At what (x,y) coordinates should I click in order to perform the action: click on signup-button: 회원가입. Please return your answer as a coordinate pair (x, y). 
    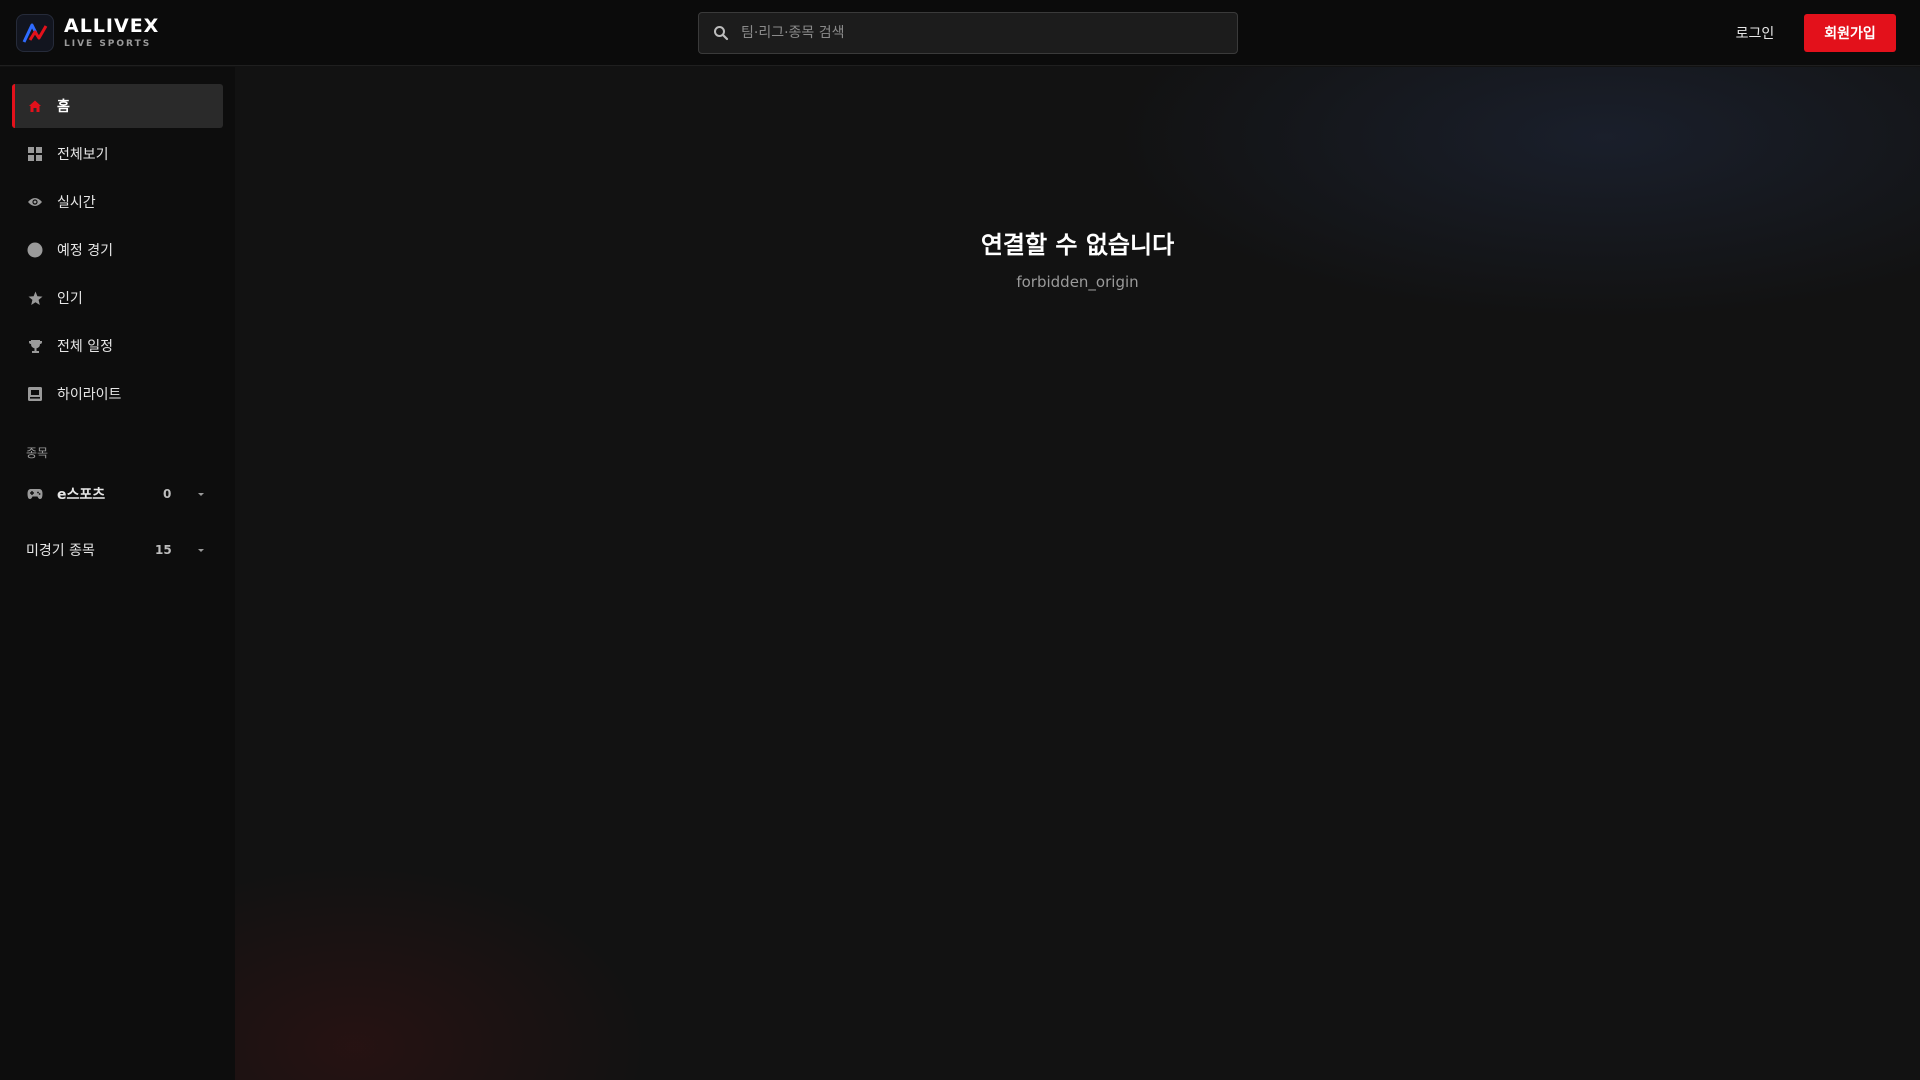
    Looking at the image, I should click on (1850, 33).